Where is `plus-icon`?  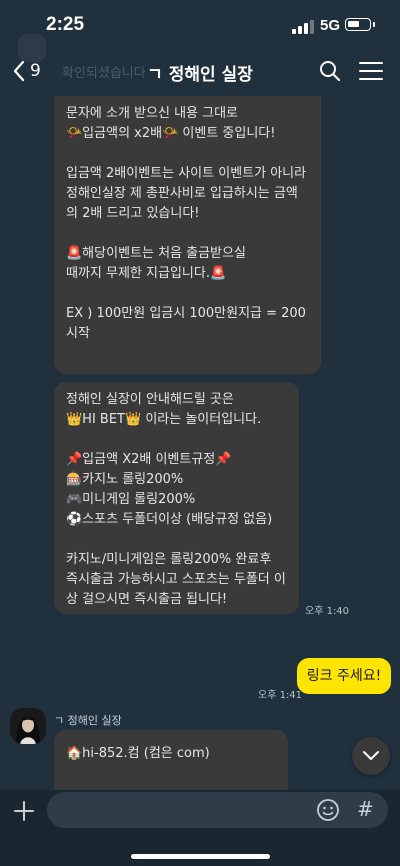 plus-icon is located at coordinates (24, 811).